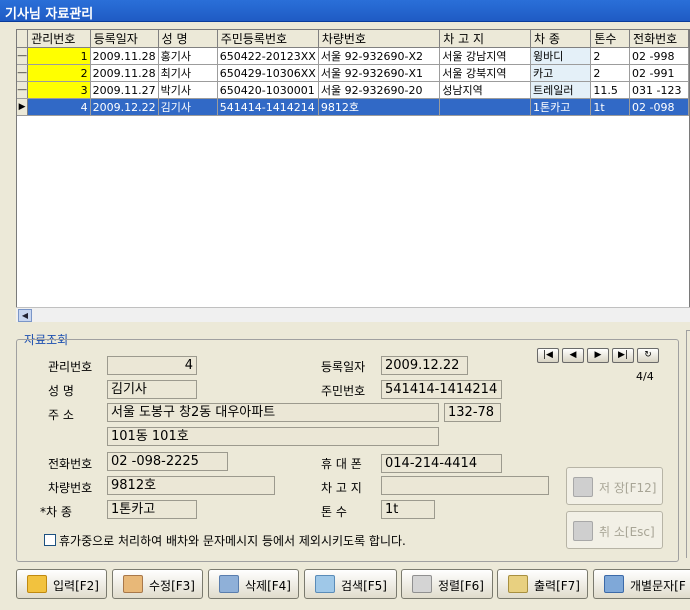 This screenshot has width=690, height=610. I want to click on cell-ssn: 541414-1414214, so click(268, 107).